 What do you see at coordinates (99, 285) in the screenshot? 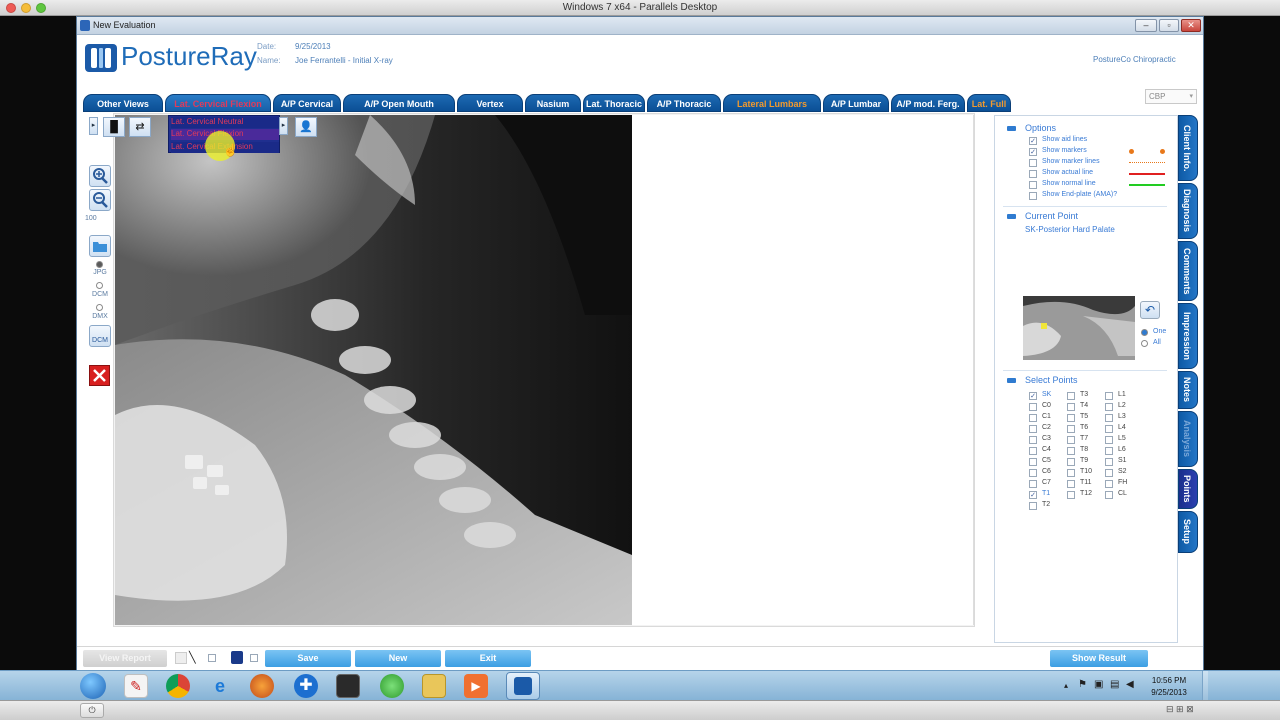
I see `dcm-radio` at bounding box center [99, 285].